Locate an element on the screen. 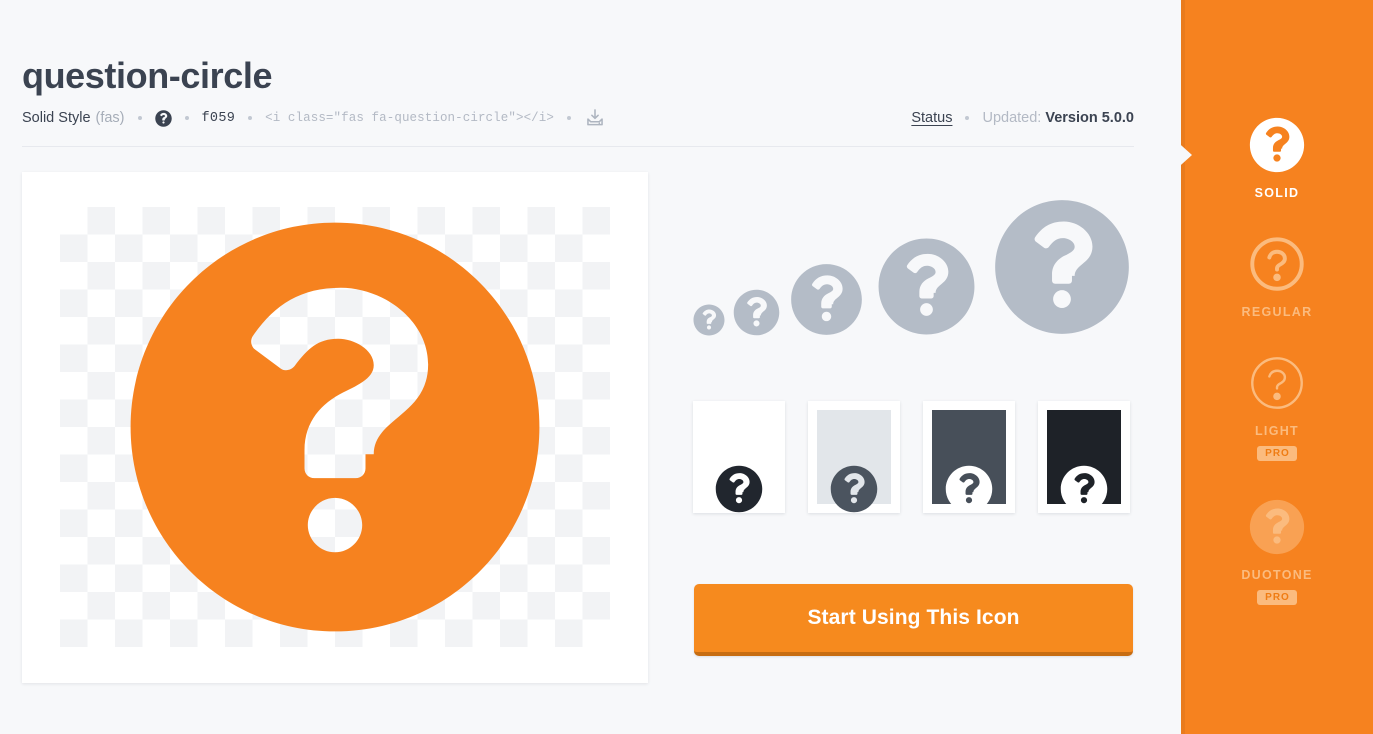 The height and width of the screenshot is (734, 1373). style-option-solid-icon is located at coordinates (1277, 145).